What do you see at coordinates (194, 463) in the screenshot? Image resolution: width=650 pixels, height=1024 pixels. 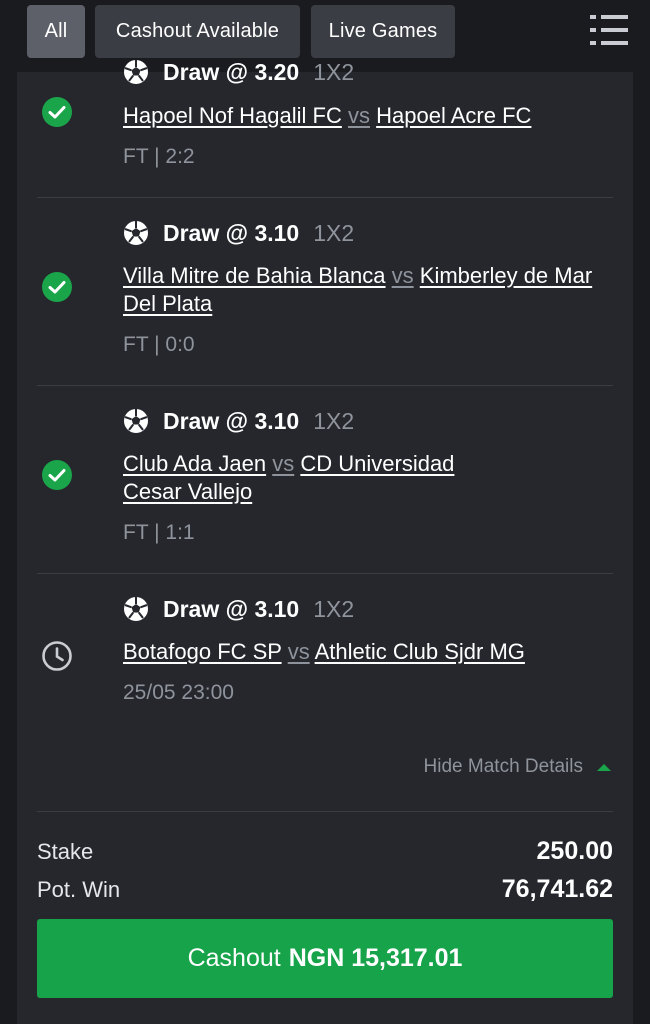 I see `home-team-link: Club Ada Jaen` at bounding box center [194, 463].